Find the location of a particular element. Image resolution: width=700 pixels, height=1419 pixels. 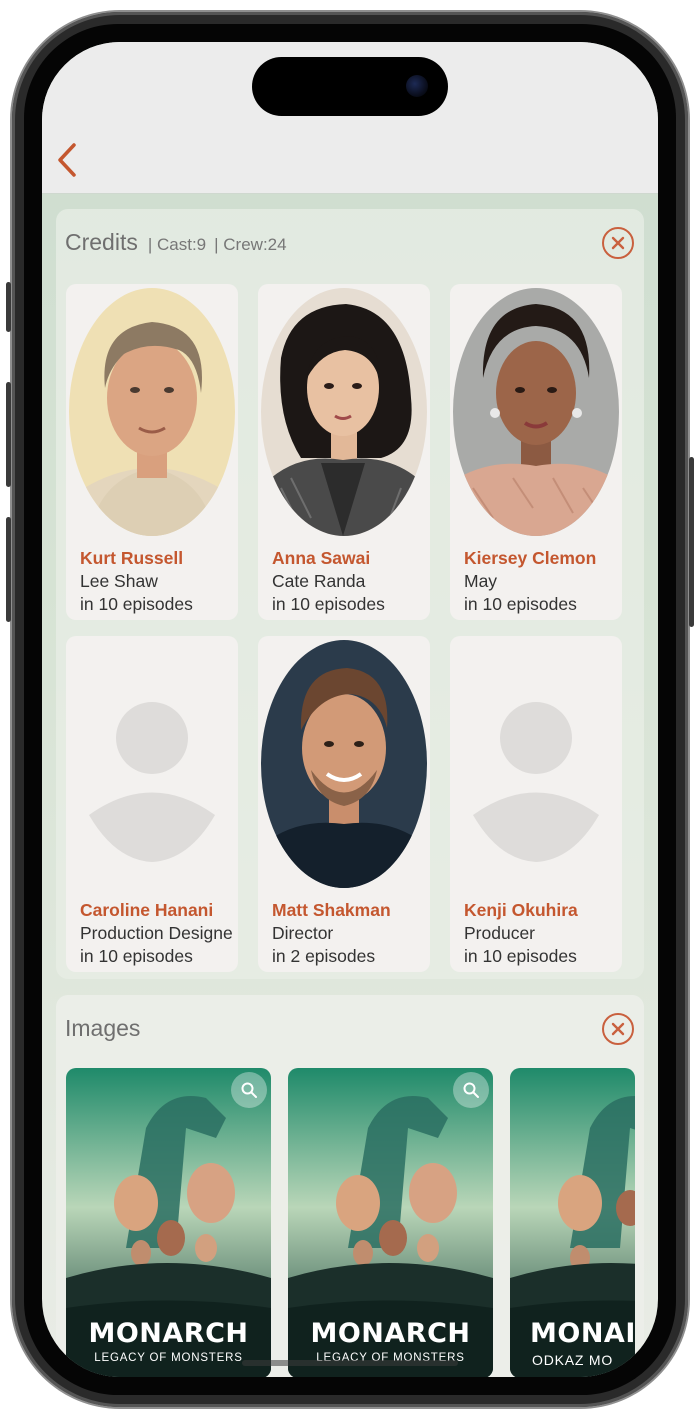

poster-subtitle: LEGACY OF MONSTERS is located at coordinates (168, 1358).